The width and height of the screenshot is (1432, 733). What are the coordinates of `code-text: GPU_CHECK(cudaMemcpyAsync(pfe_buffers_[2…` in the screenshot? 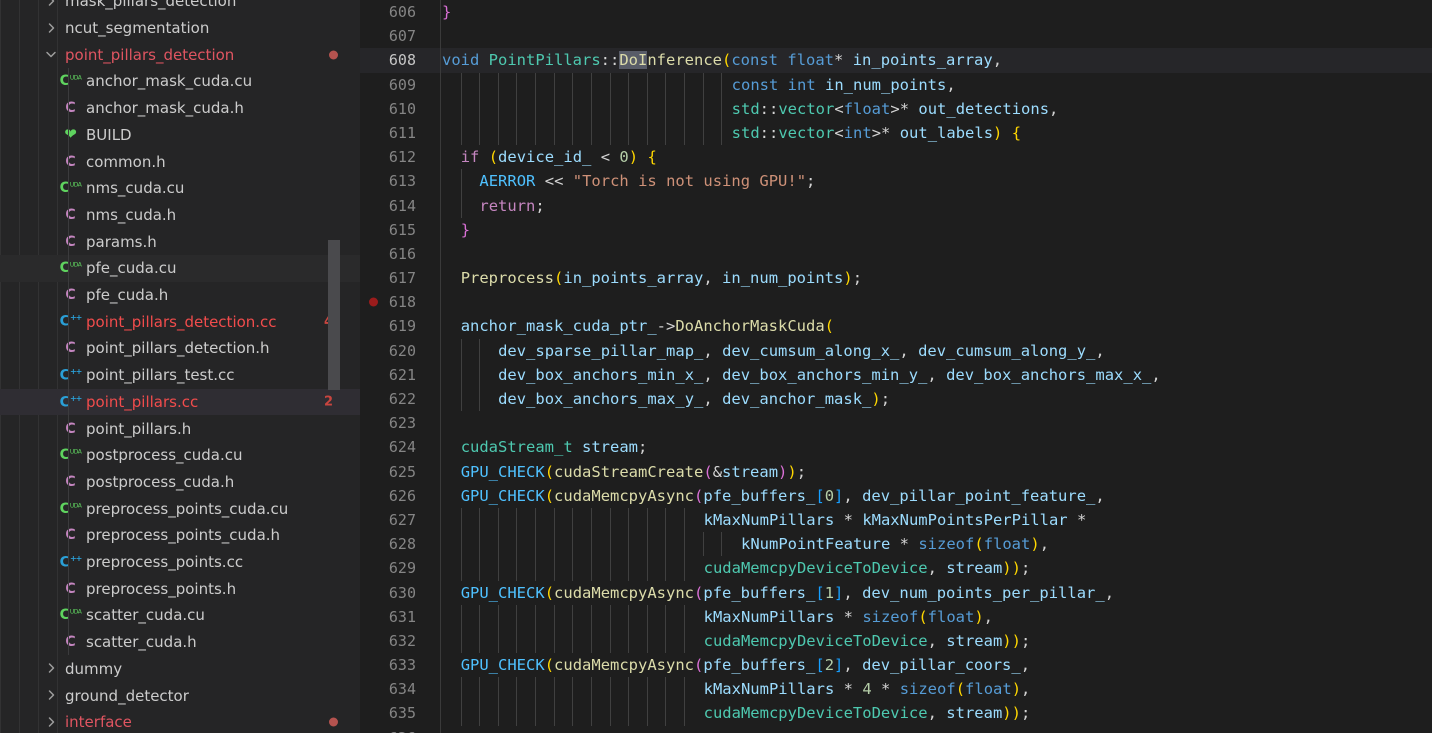 It's located at (930, 665).